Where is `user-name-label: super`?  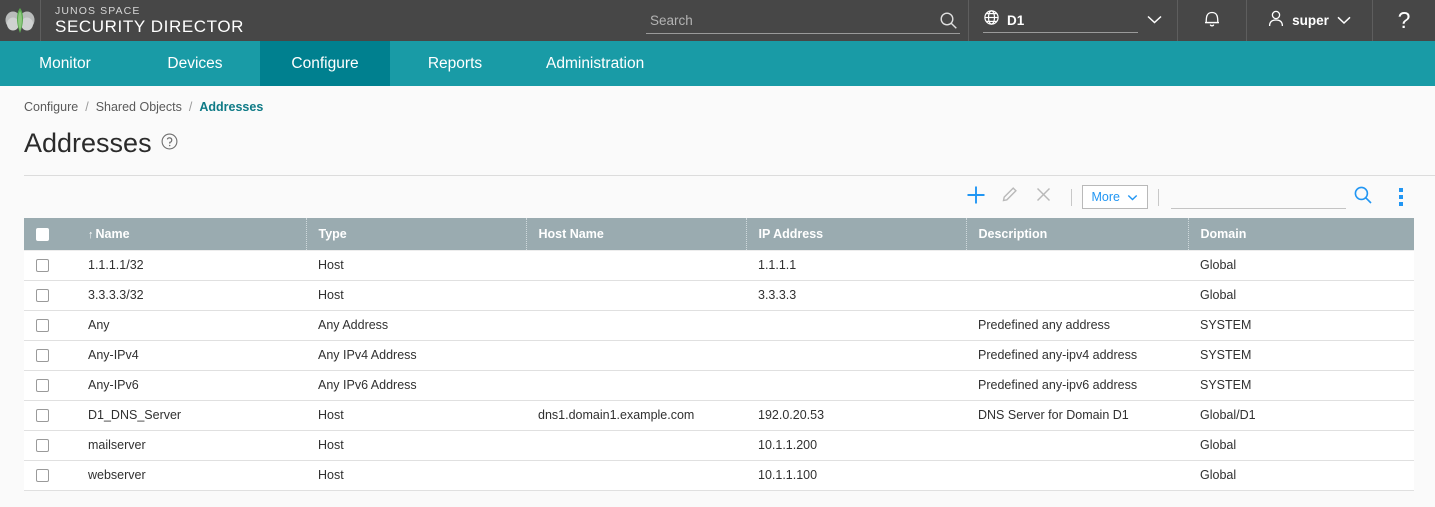 user-name-label: super is located at coordinates (1310, 20).